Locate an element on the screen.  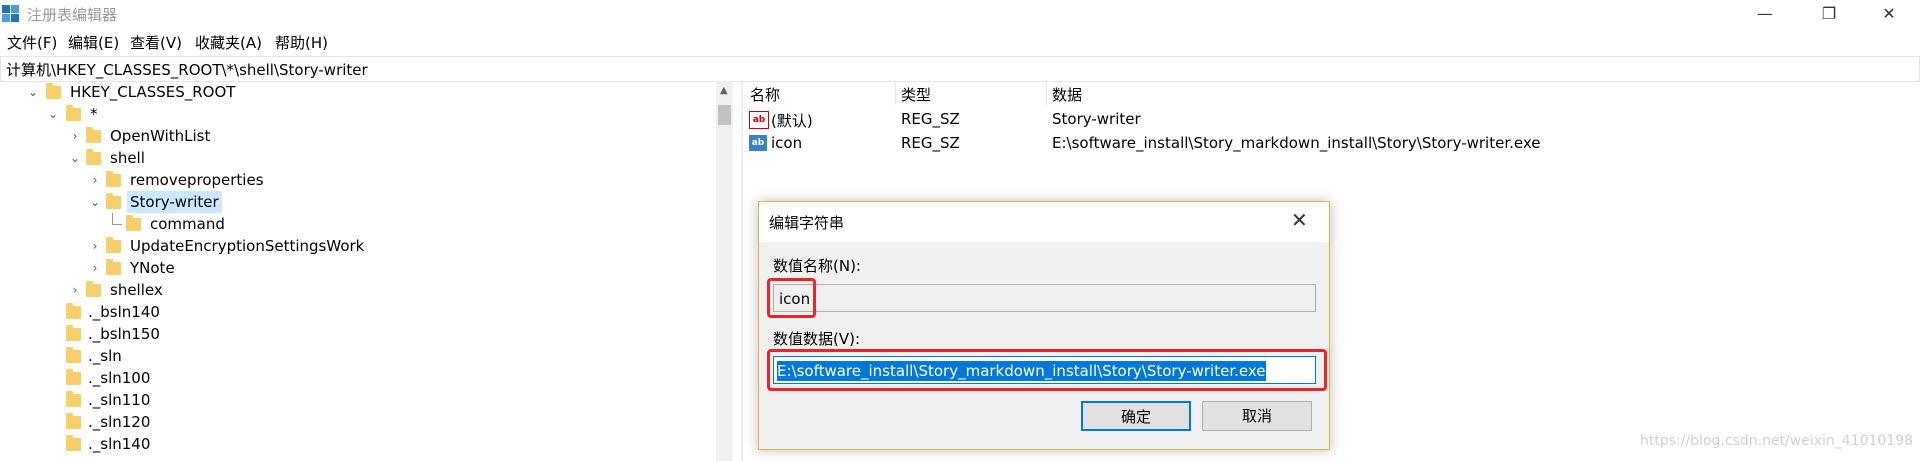
maximize-button: ❐ is located at coordinates (1829, 15).